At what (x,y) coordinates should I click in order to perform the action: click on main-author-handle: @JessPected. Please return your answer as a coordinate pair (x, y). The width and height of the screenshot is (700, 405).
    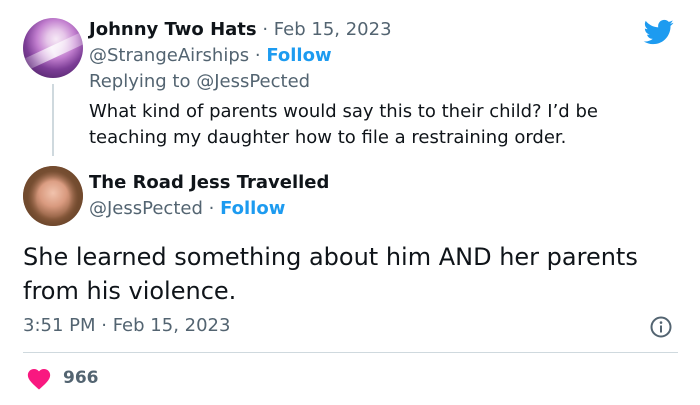
    Looking at the image, I should click on (146, 208).